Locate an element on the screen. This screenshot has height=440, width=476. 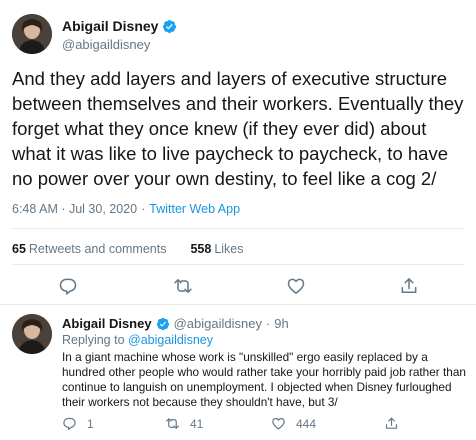
tweet-timestamp: 6:48 AM · Jul 30, 2020 is located at coordinates (74, 209).